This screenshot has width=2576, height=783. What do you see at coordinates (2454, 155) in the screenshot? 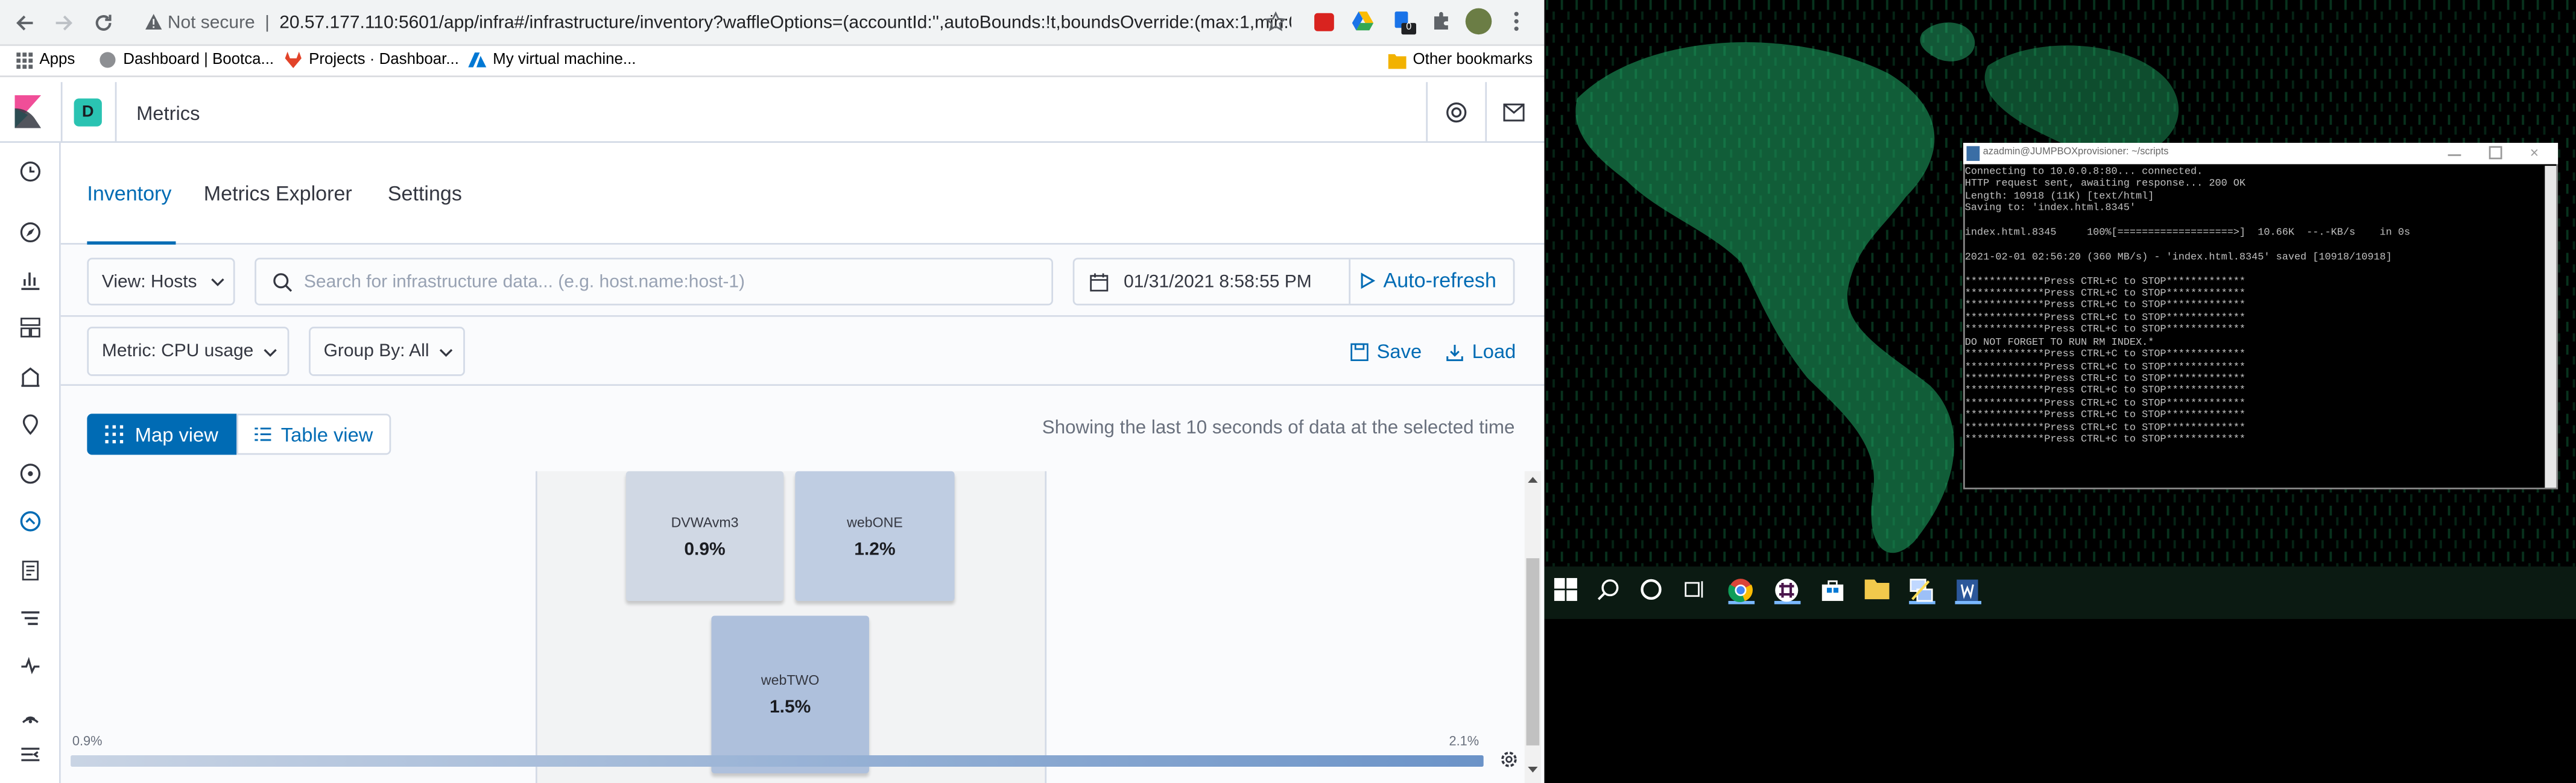
I see `minimize-icon` at bounding box center [2454, 155].